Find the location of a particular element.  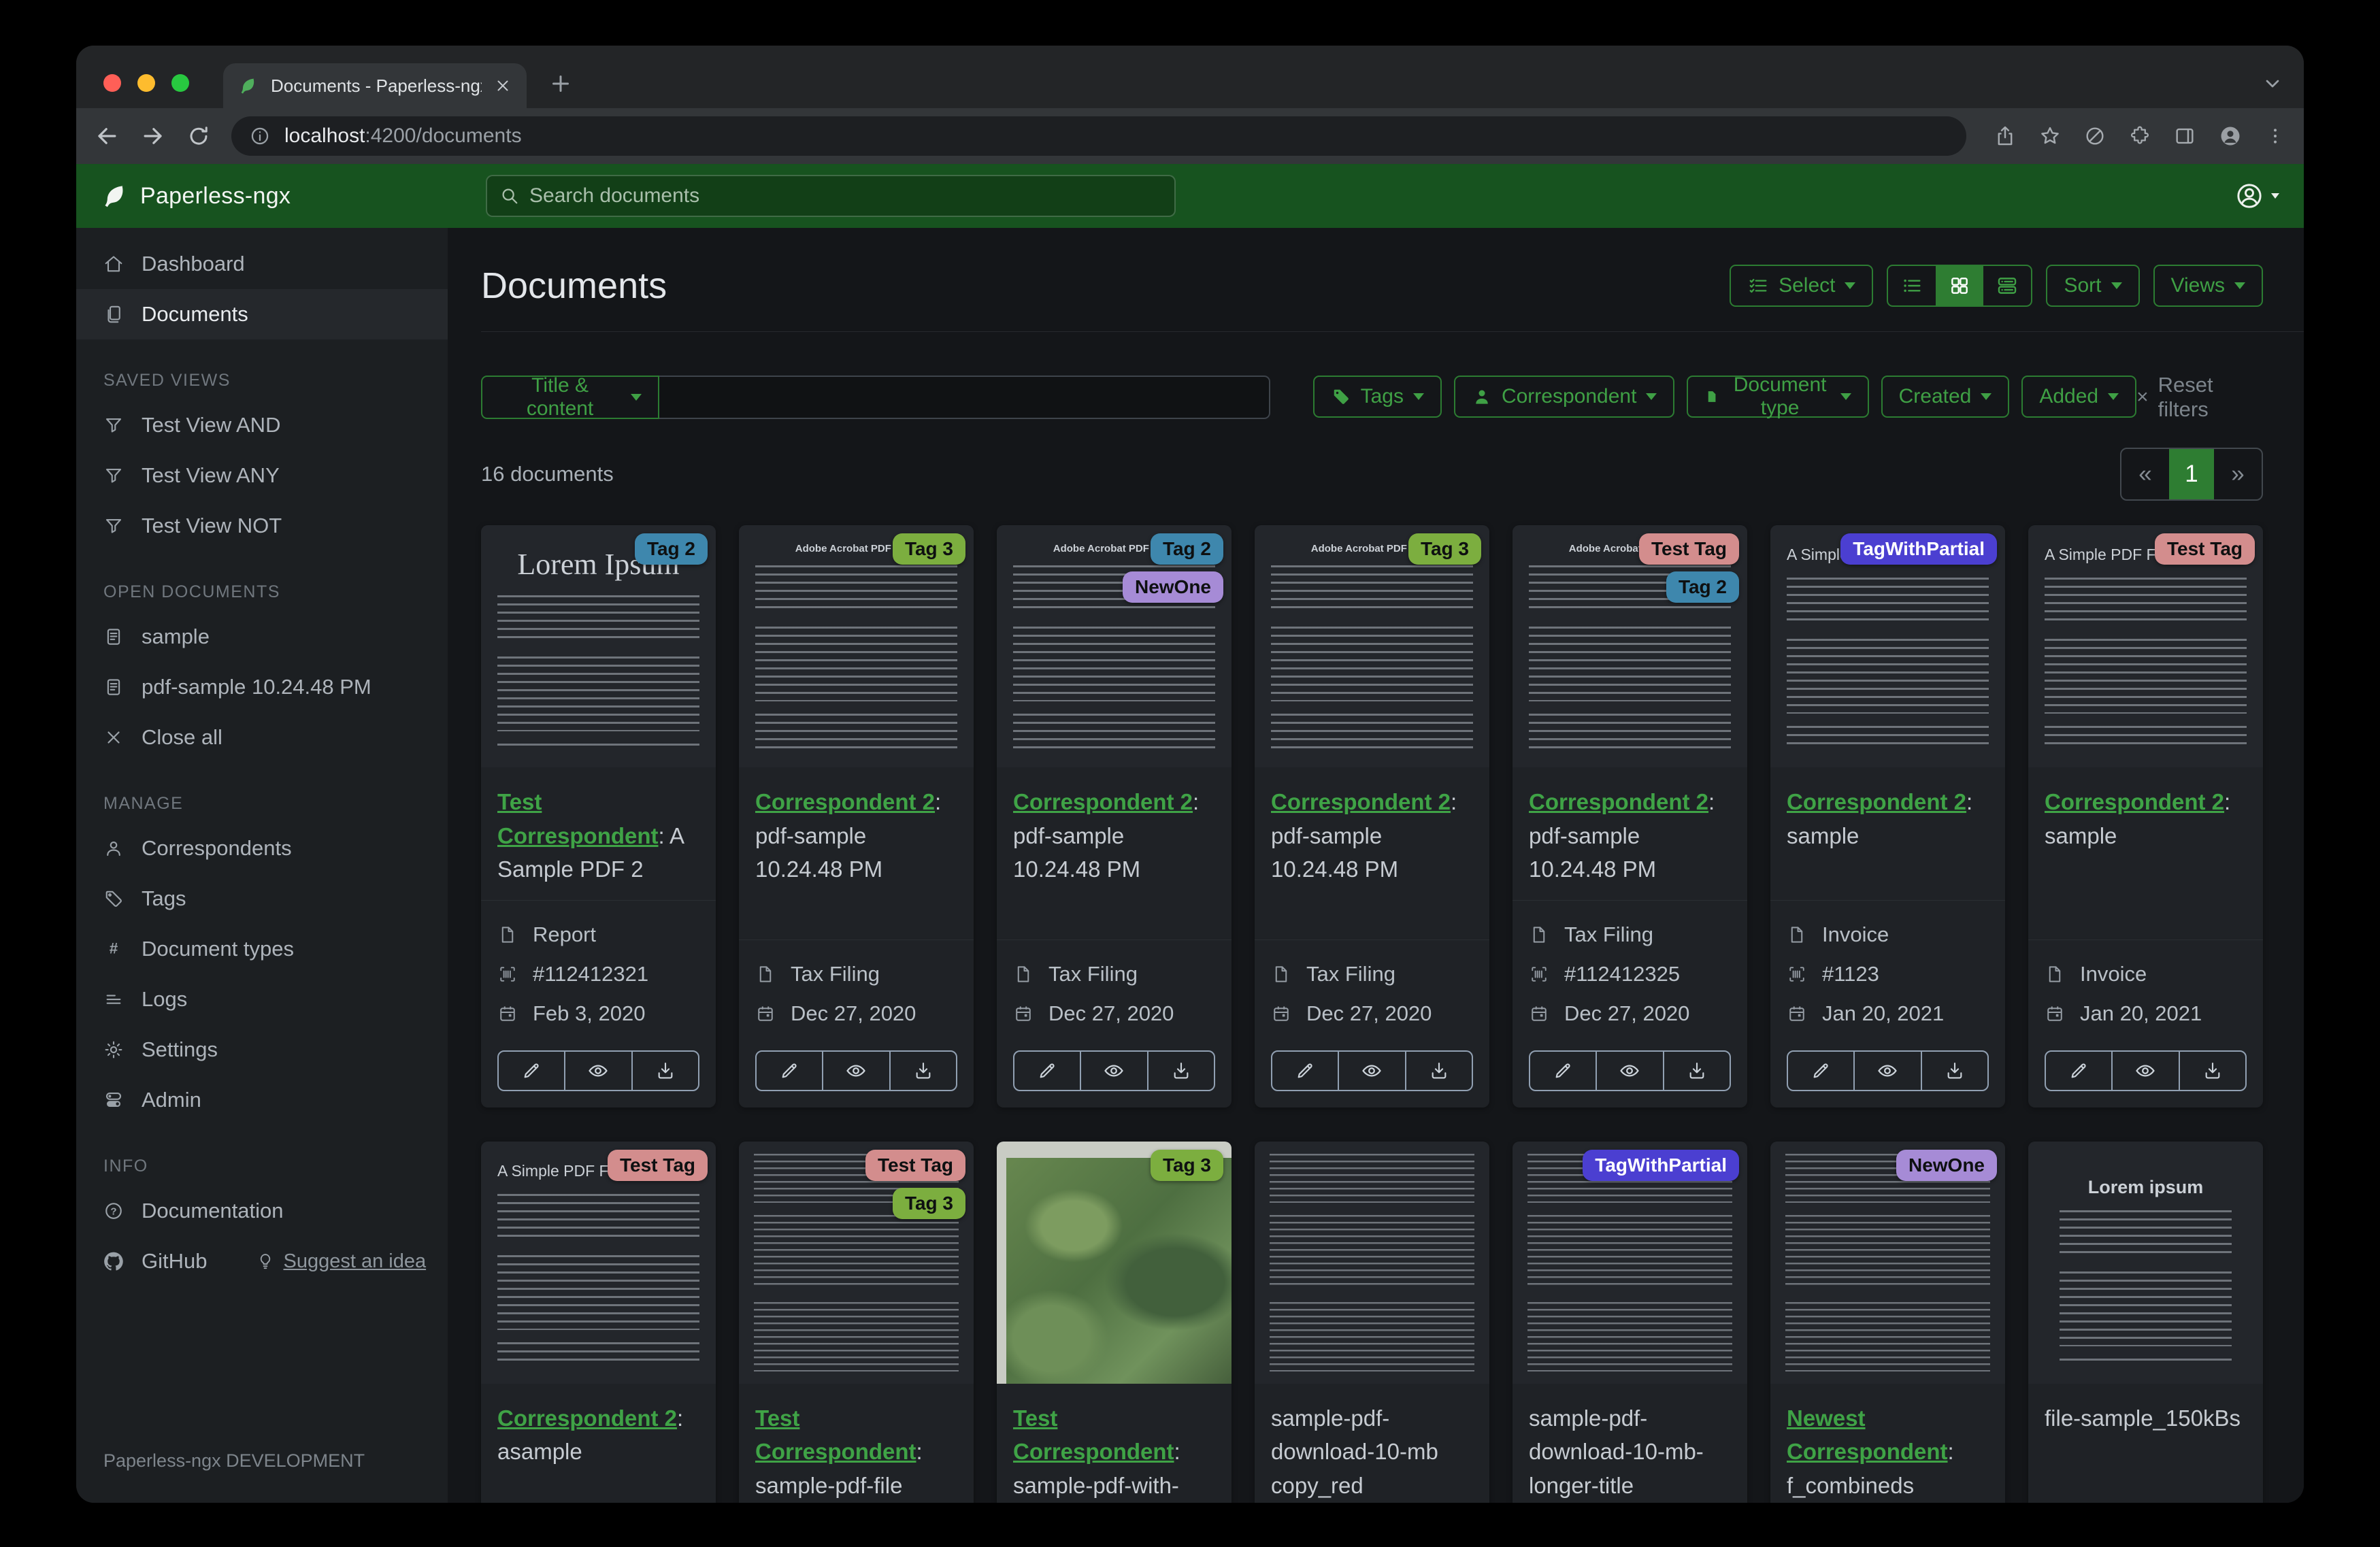

reset-filters-button: × Reset filters is located at coordinates (2199, 397).